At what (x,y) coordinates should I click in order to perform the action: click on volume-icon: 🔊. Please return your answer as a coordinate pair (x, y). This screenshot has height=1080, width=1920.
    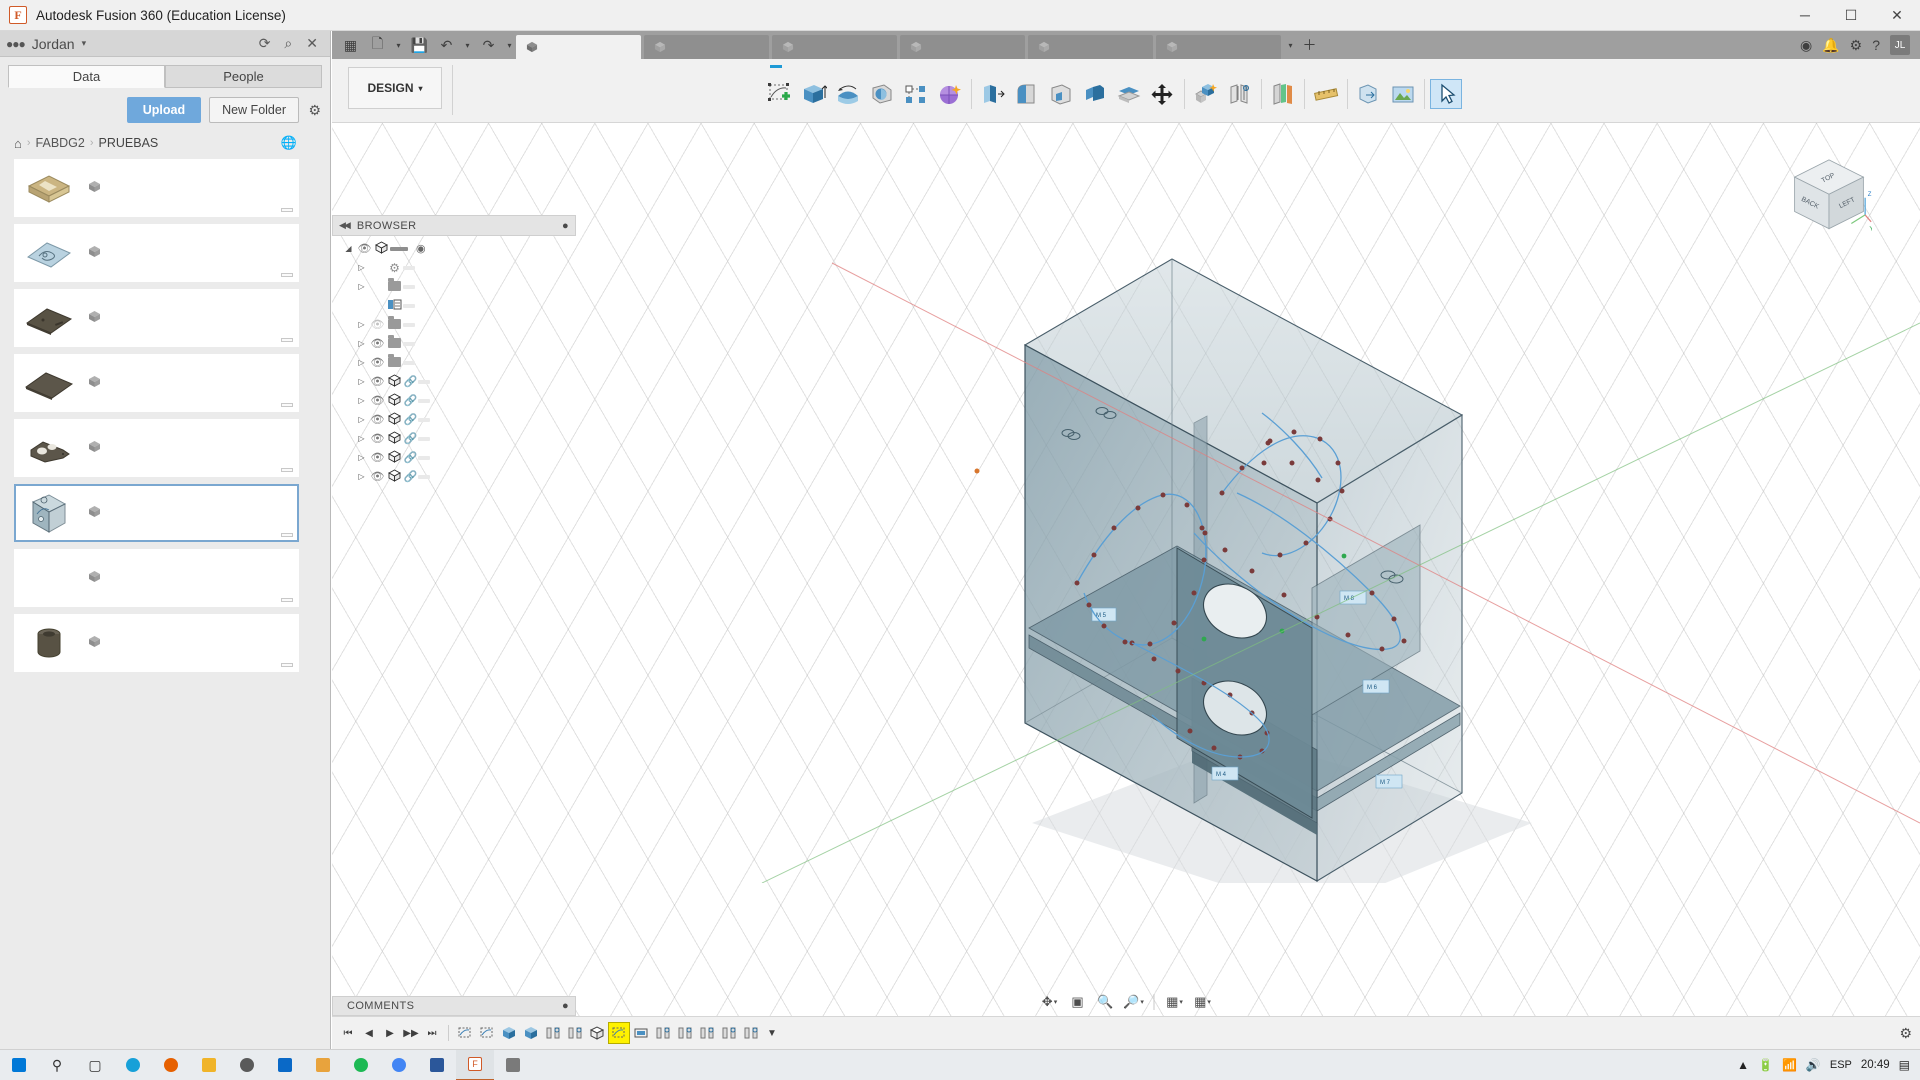
    Looking at the image, I should click on (1813, 1065).